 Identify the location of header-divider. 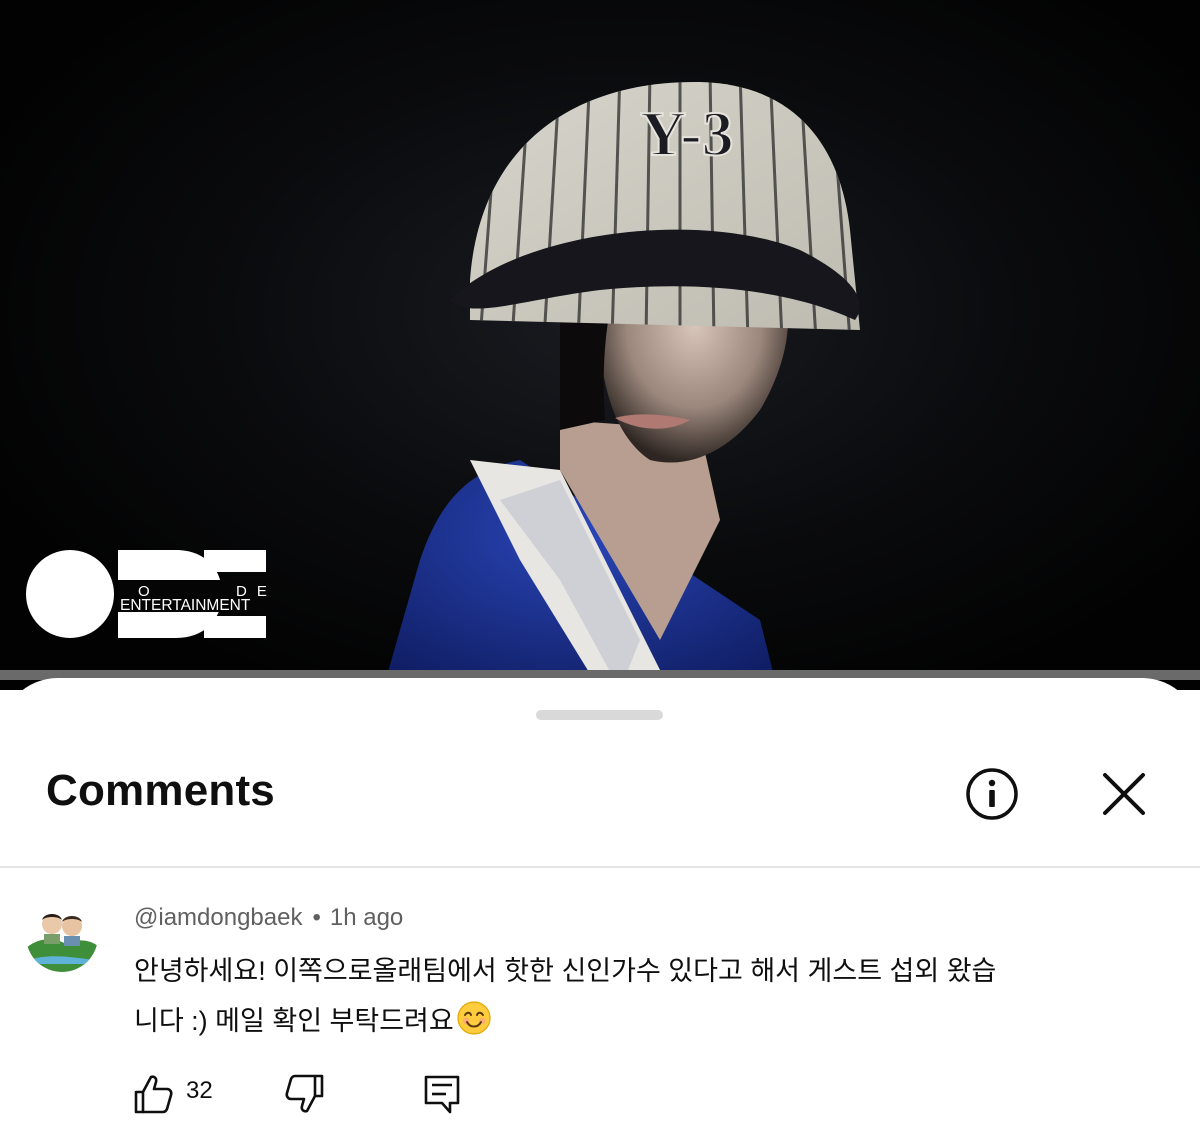
(600, 867).